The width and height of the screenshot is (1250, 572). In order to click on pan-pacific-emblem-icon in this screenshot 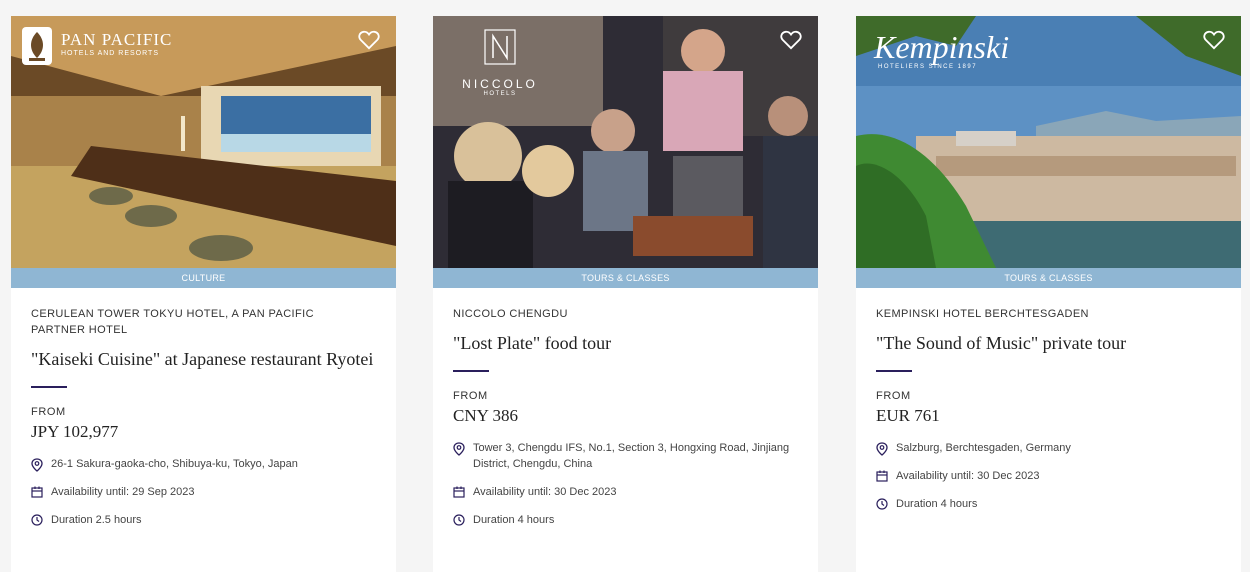, I will do `click(37, 46)`.